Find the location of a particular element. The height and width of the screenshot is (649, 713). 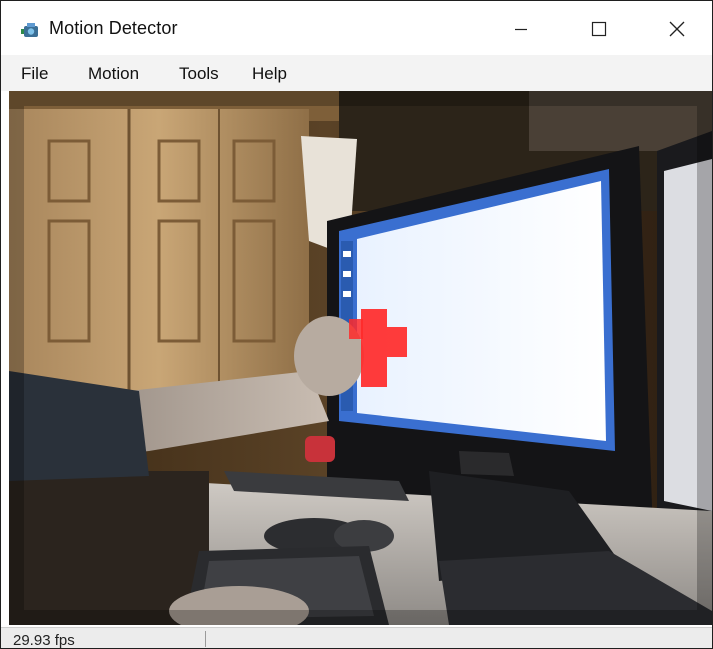

title-bar: Motion Detector is located at coordinates (356, 28).